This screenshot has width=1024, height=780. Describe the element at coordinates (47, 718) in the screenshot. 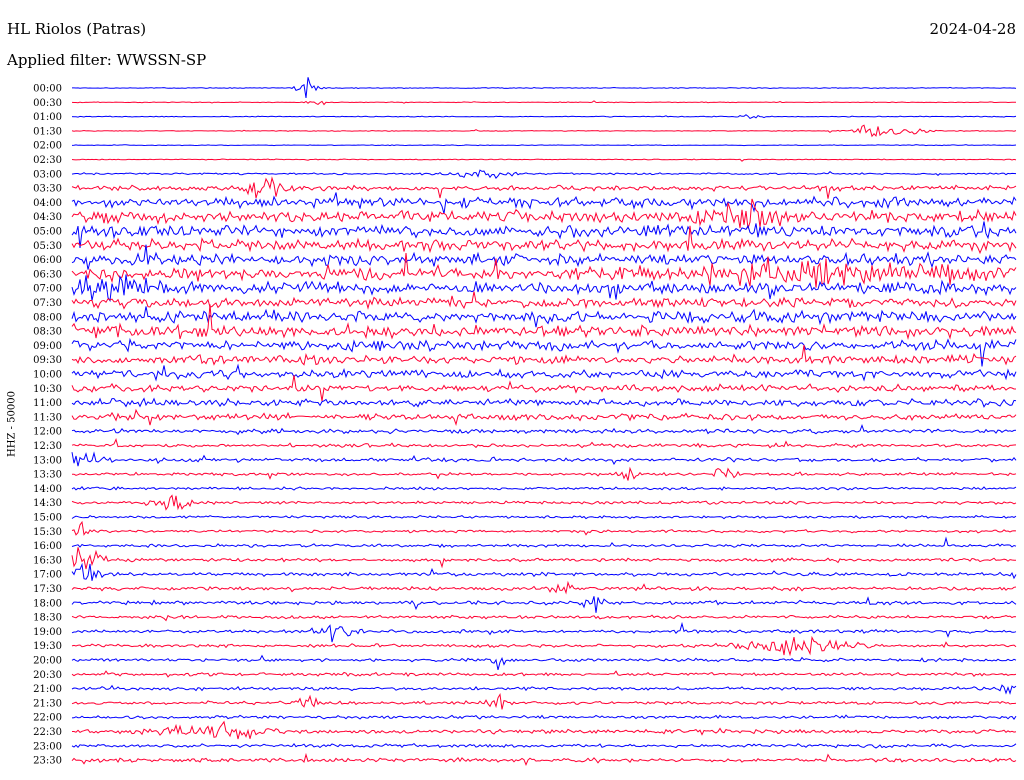

I see `time-label-2200: 22:00` at that location.